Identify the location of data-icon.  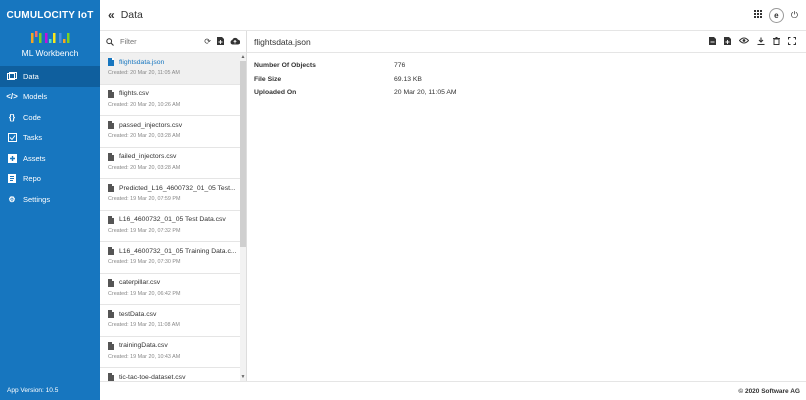
(12, 76).